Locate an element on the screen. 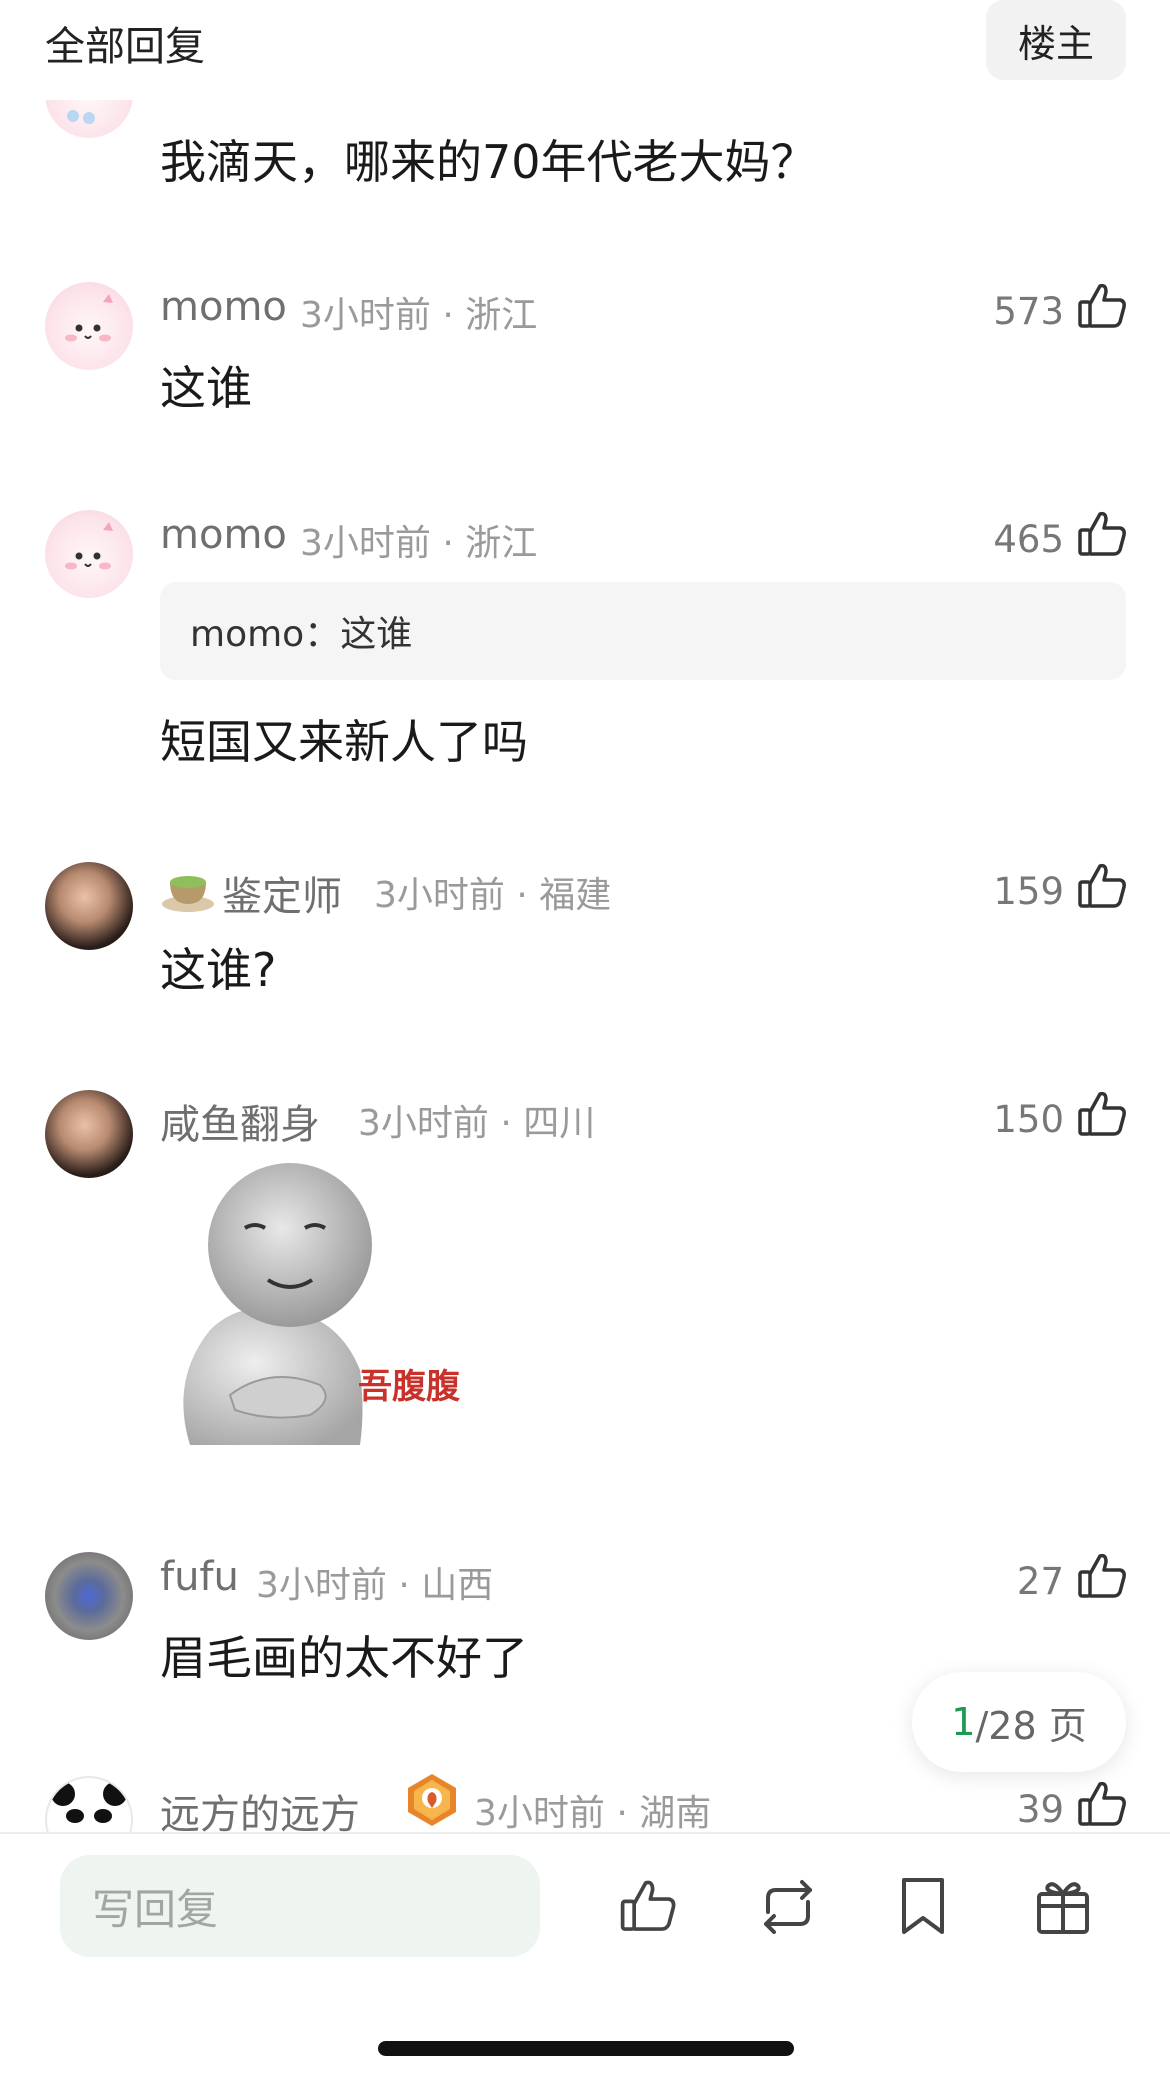 This screenshot has height=2080, width=1170. gift-icon is located at coordinates (1063, 1905).